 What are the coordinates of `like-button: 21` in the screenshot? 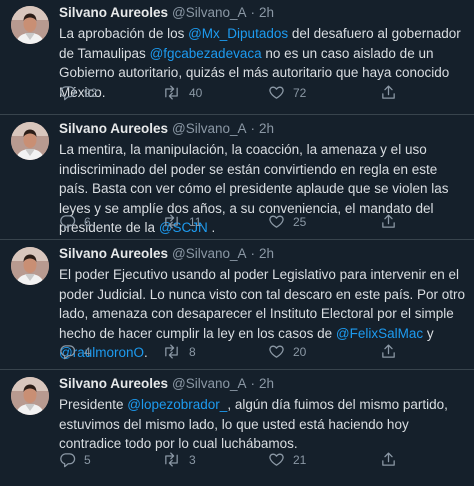 It's located at (287, 459).